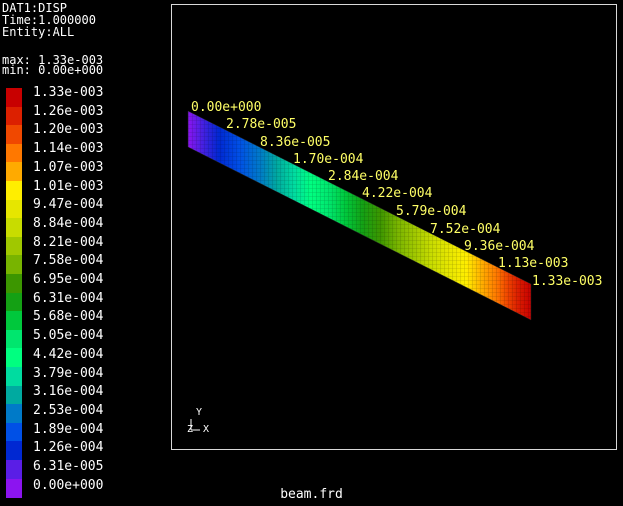 This screenshot has width=623, height=506. Describe the element at coordinates (328, 159) in the screenshot. I see `node-annotation: 1.70e-004` at that location.